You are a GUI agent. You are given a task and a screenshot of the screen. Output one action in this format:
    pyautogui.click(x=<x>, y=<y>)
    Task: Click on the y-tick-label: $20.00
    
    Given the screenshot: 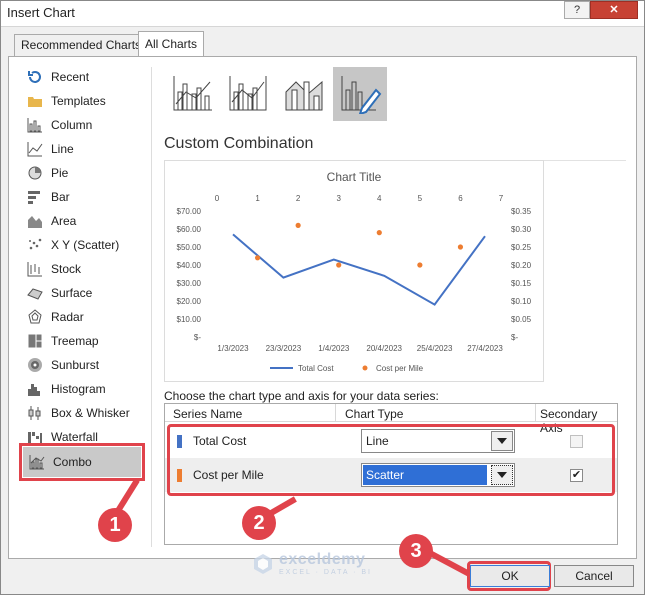 What is the action you would take?
    pyautogui.click(x=189, y=301)
    